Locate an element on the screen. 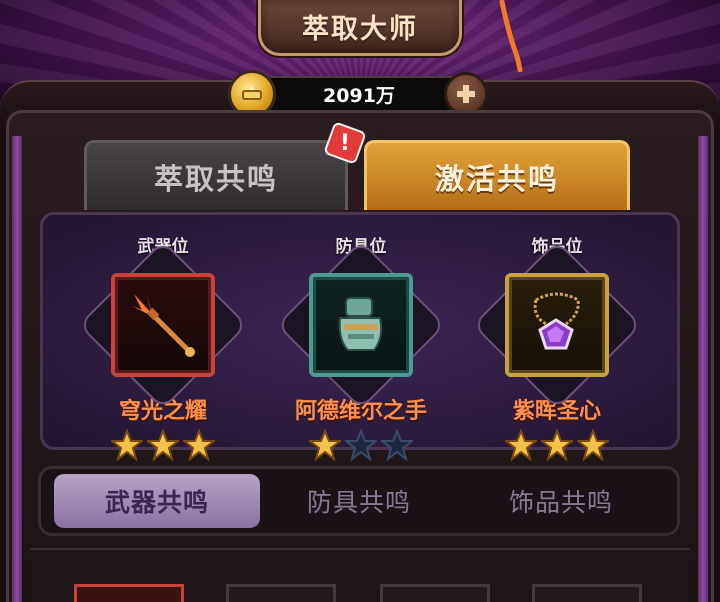 The height and width of the screenshot is (602, 720). weapon-slot: 武器位 穹光之耀 is located at coordinates (163, 346).